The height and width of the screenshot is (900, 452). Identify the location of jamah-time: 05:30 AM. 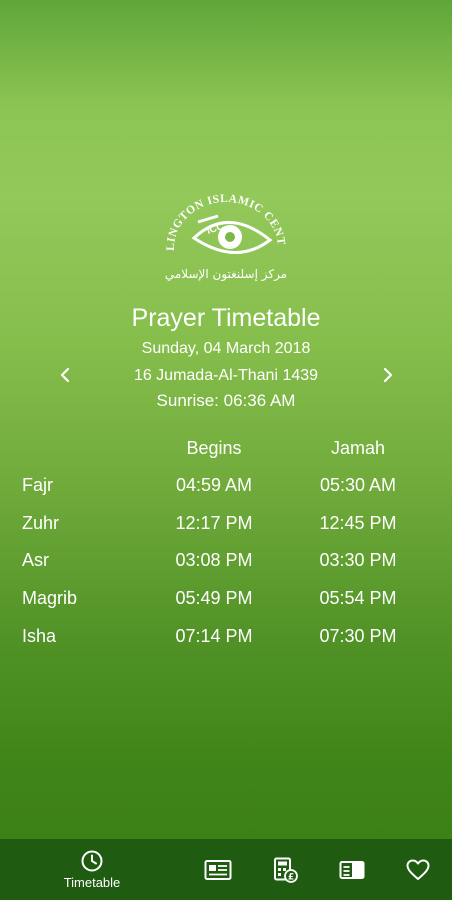
(358, 485).